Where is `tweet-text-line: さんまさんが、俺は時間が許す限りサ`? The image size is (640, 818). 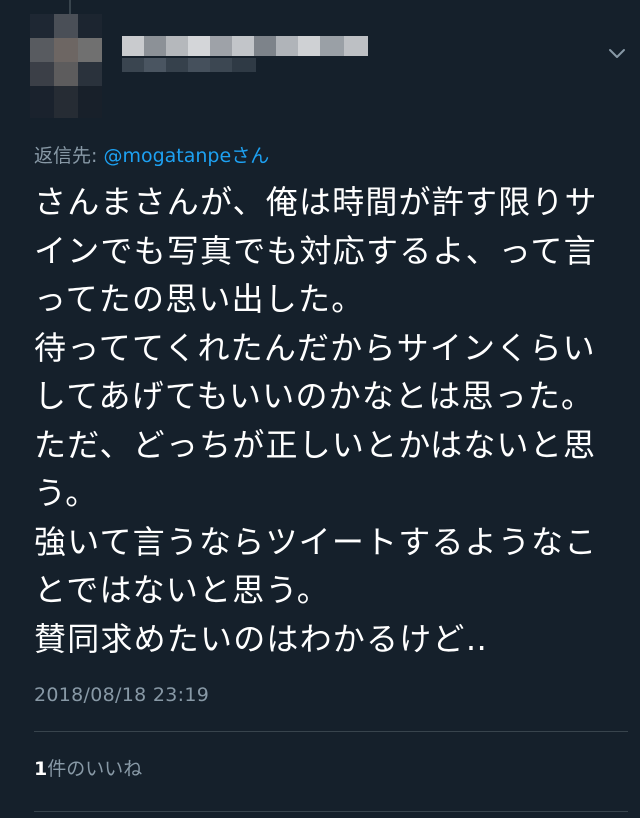 tweet-text-line: さんまさんが、俺は時間が許す限りサ is located at coordinates (316, 202).